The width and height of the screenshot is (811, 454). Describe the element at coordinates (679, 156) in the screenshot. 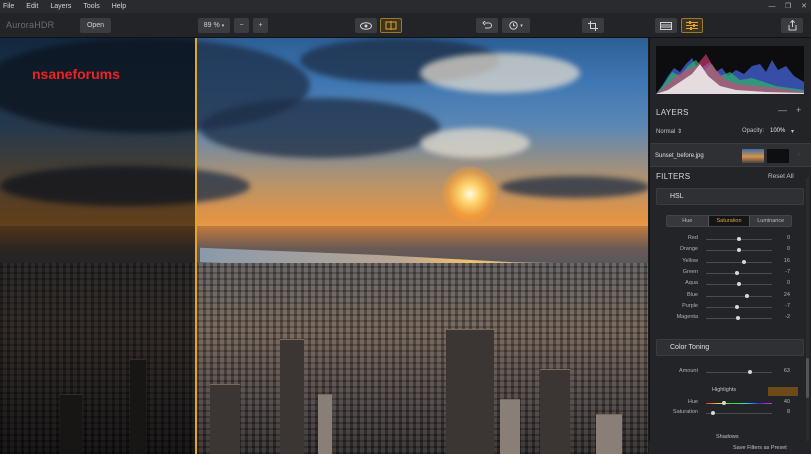

I see `layer-name: Sunset_before.jpg` at that location.